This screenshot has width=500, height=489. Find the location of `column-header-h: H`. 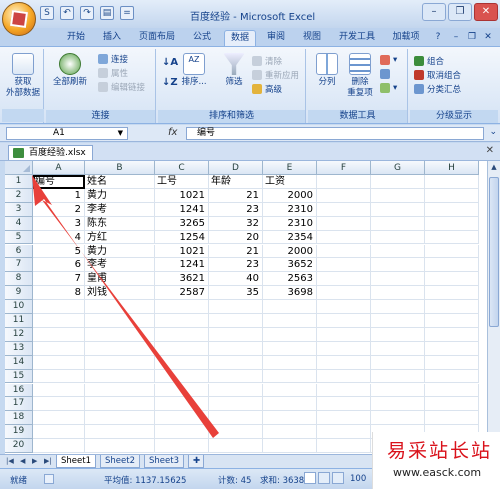

column-header-h: H is located at coordinates (452, 168).